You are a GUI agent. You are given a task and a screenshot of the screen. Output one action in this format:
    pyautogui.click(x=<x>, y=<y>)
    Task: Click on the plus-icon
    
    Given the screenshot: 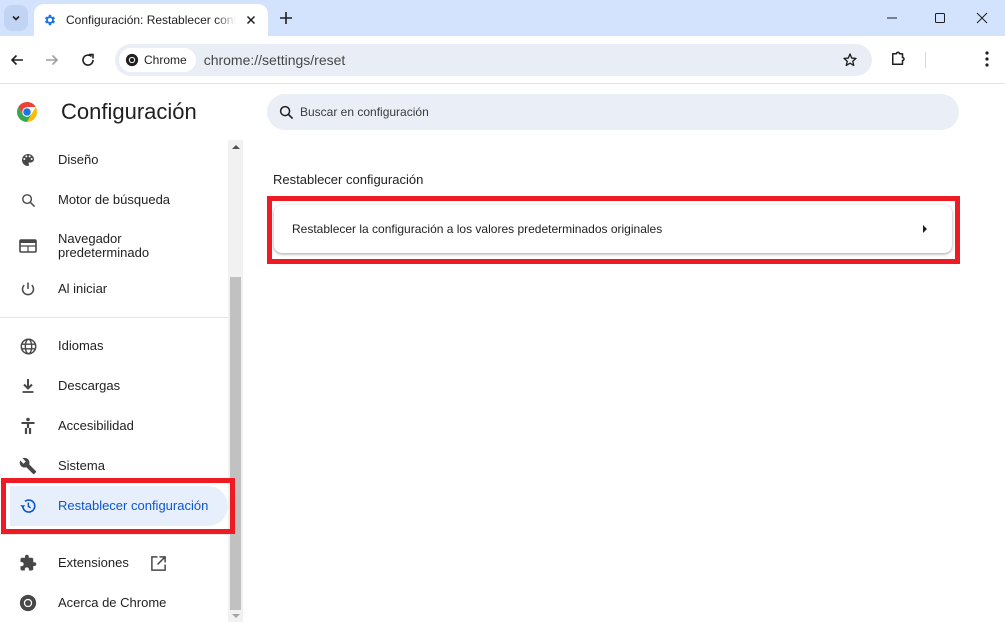 What is the action you would take?
    pyautogui.click(x=286, y=18)
    